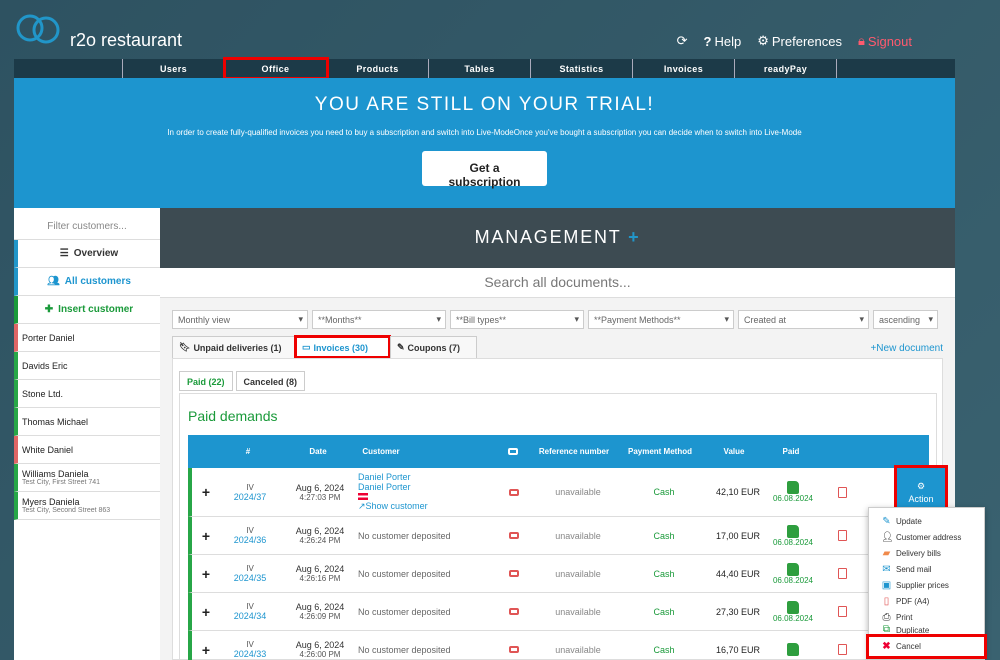 This screenshot has width=1000, height=660. What do you see at coordinates (480, 68) in the screenshot?
I see `nav-tables: Tables` at bounding box center [480, 68].